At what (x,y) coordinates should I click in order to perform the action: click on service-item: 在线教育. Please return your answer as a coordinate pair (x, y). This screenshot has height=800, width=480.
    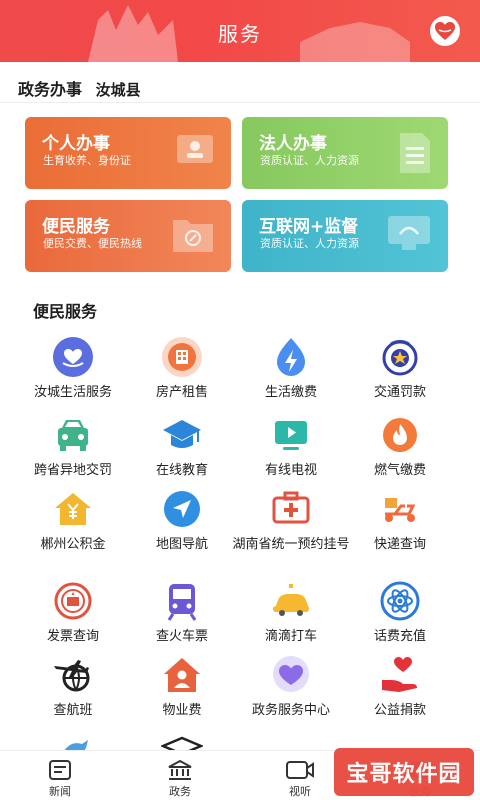
    Looking at the image, I should click on (182, 447).